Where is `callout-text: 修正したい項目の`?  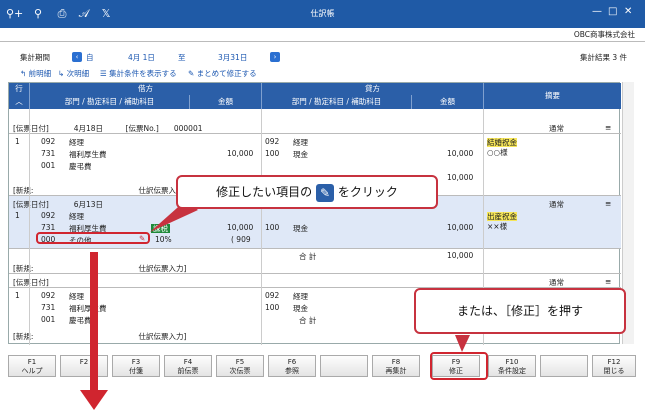
callout-text: 修正したい項目の is located at coordinates (264, 192).